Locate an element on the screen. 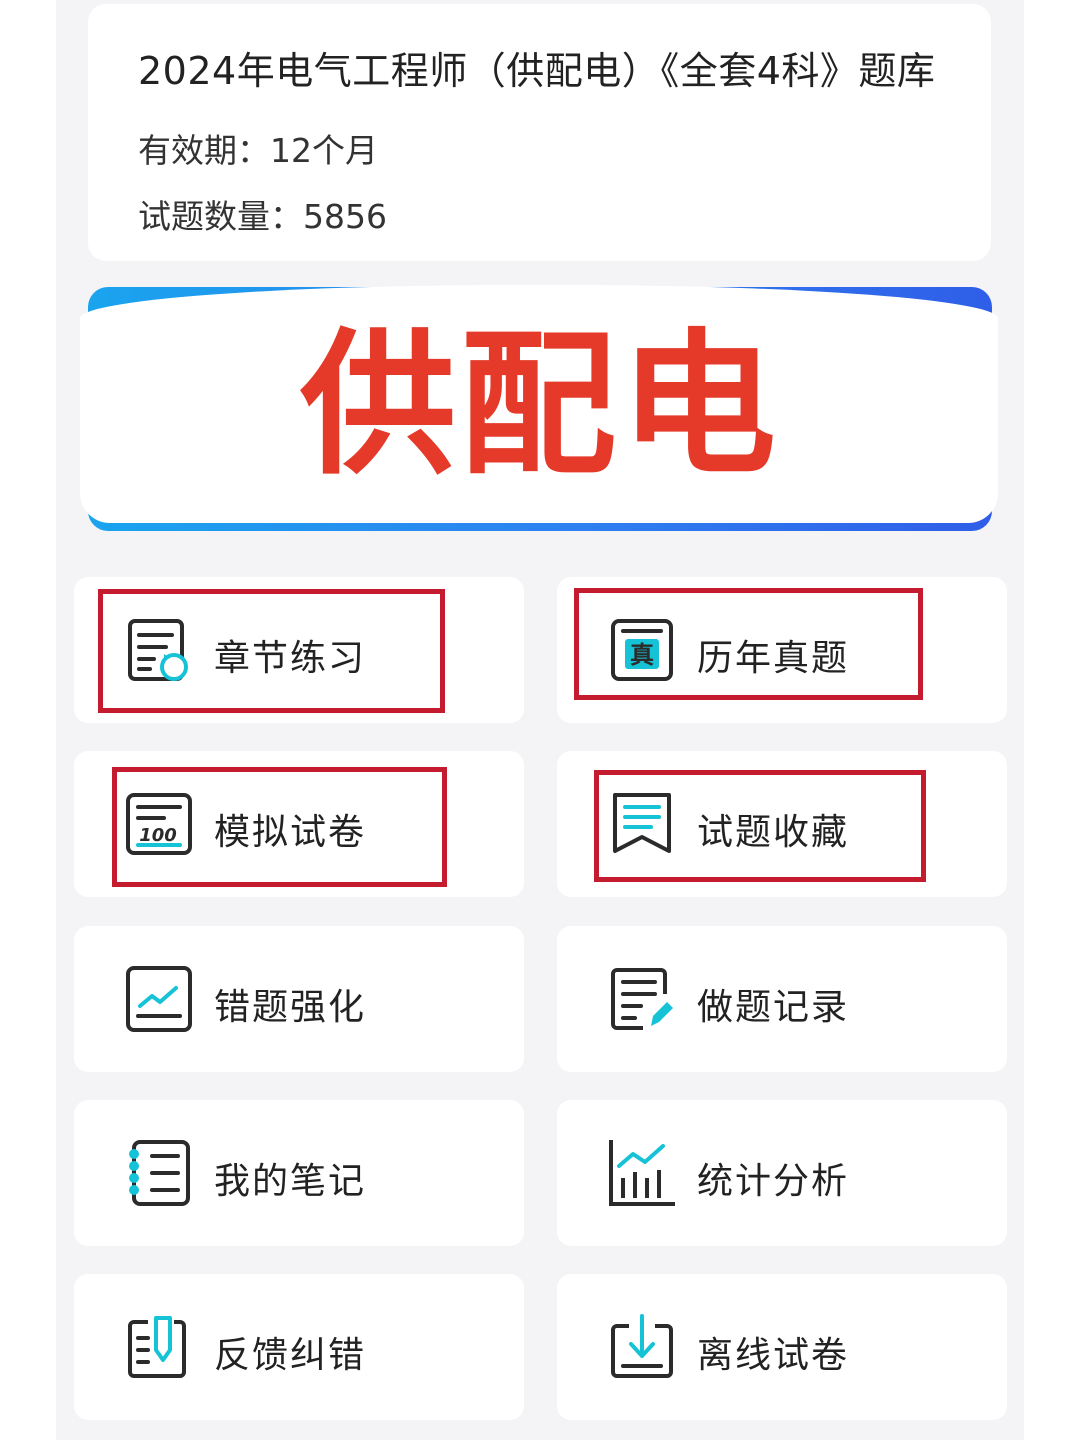 This screenshot has height=1440, width=1080. menu-tile-chapter-practice: 章节练习 is located at coordinates (299, 650).